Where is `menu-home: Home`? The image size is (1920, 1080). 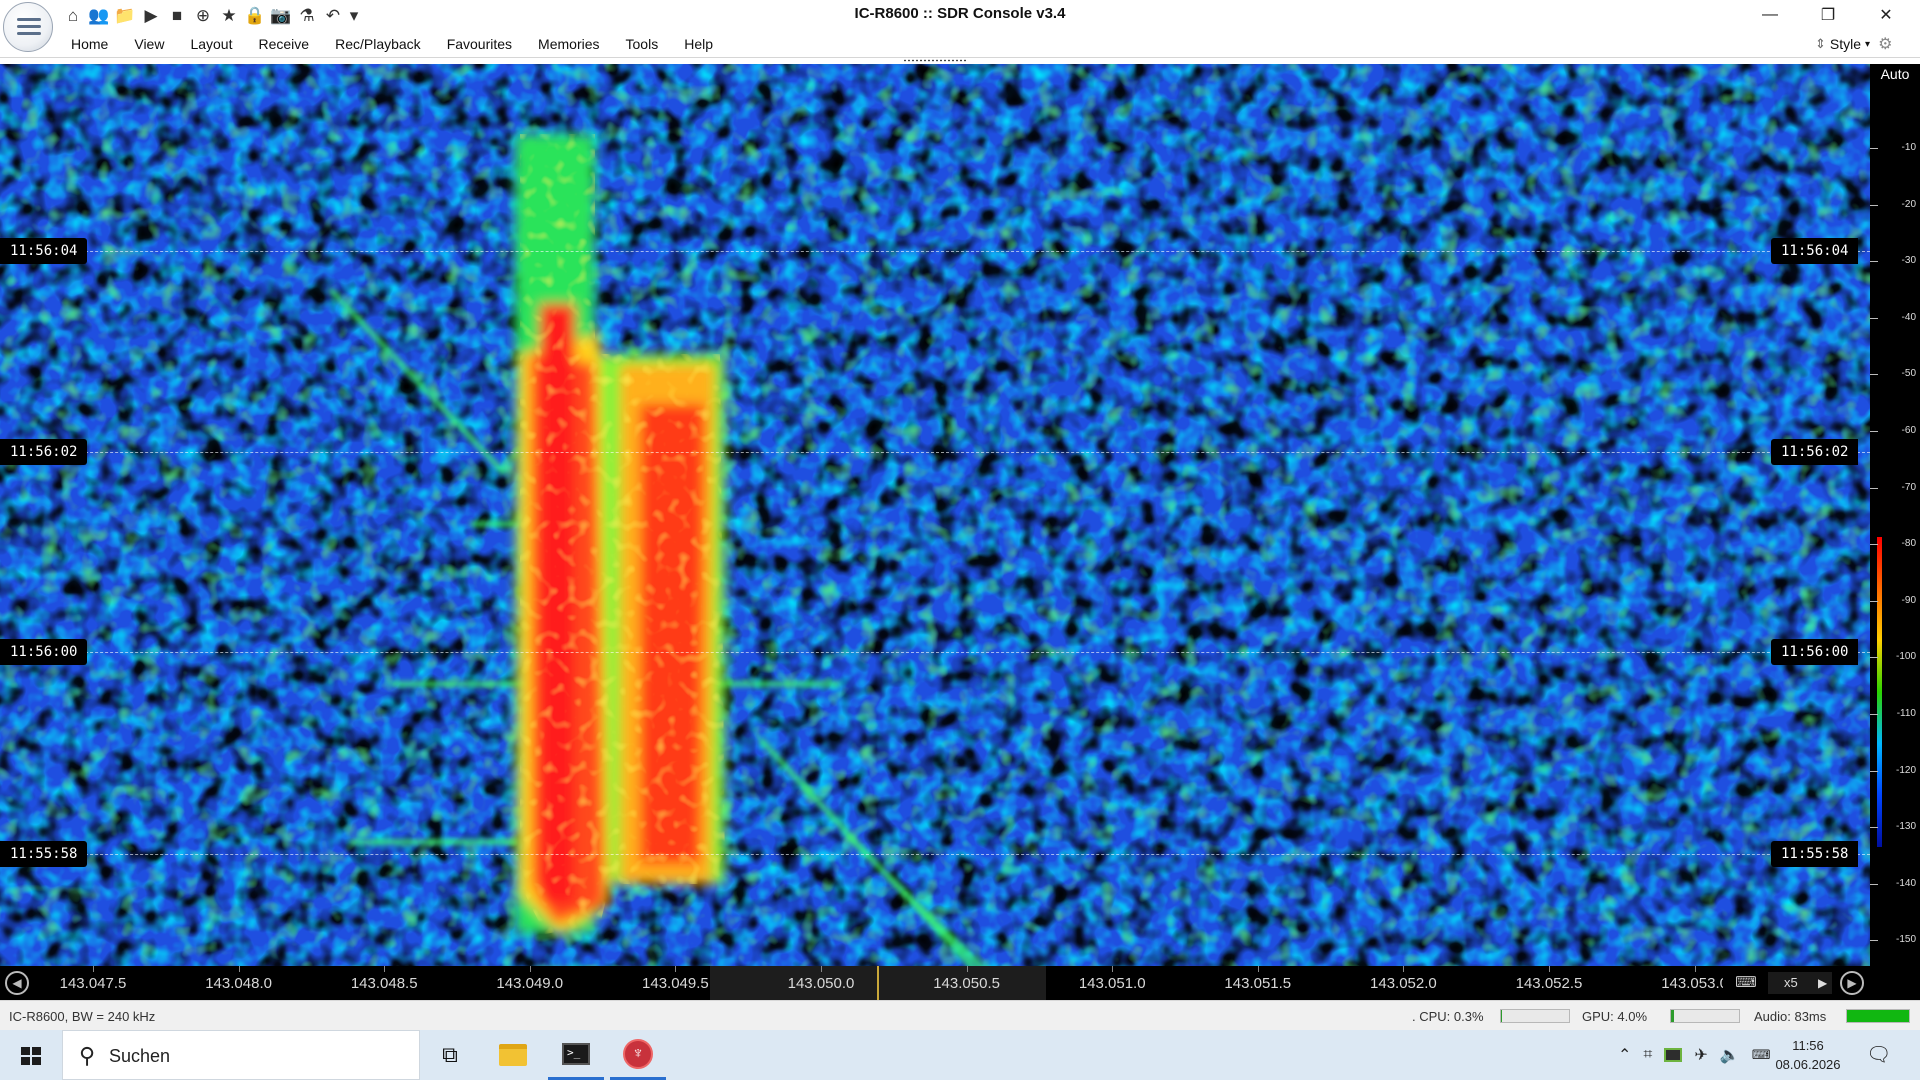 menu-home: Home is located at coordinates (89, 44).